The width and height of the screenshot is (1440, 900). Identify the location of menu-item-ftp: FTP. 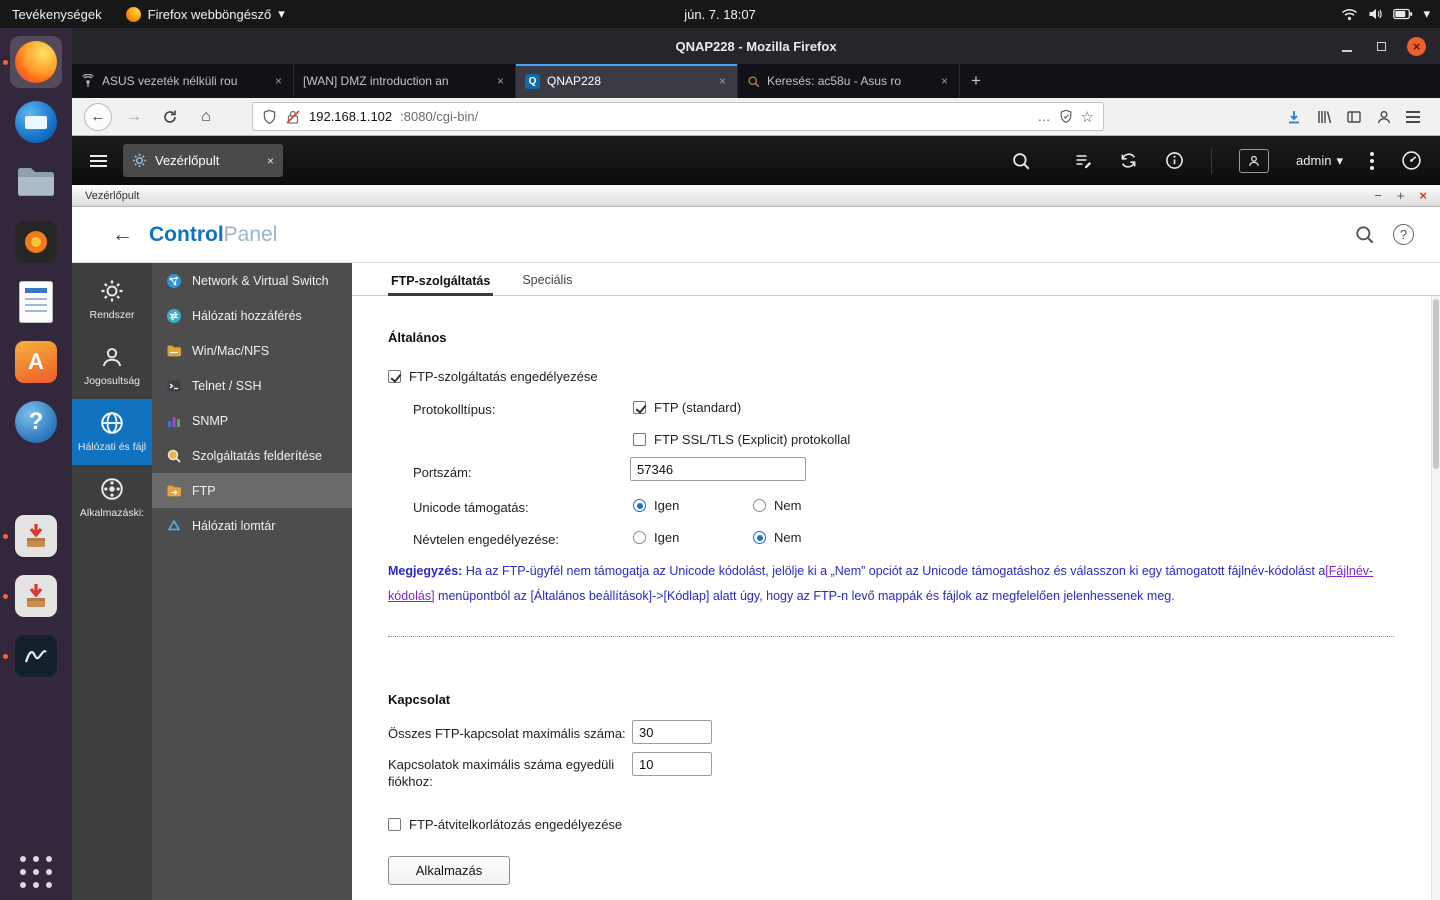
(252, 490).